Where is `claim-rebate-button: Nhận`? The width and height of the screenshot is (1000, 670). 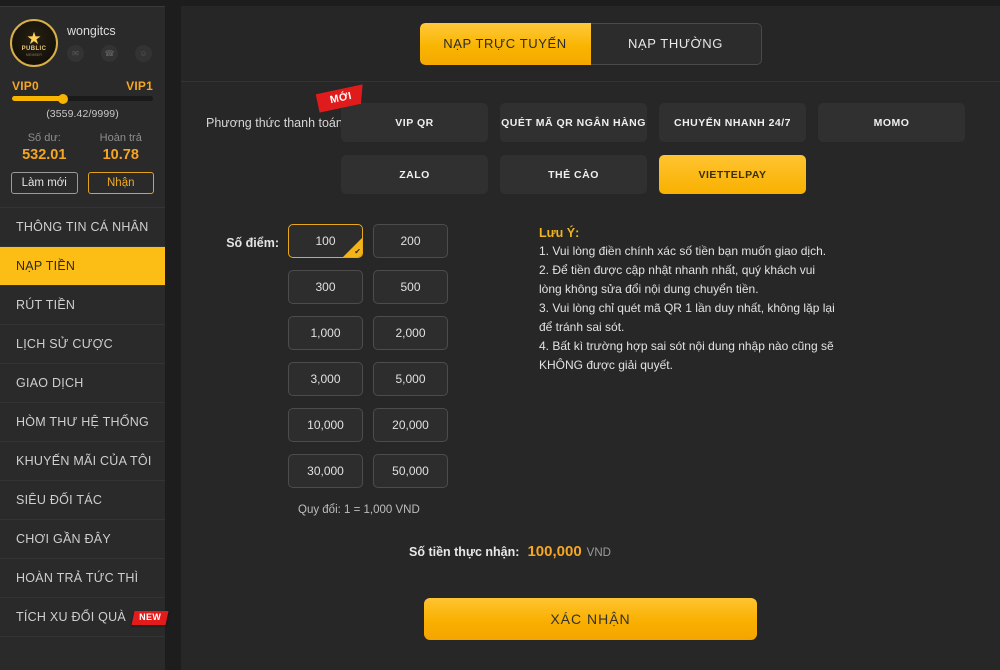 claim-rebate-button: Nhận is located at coordinates (120, 183).